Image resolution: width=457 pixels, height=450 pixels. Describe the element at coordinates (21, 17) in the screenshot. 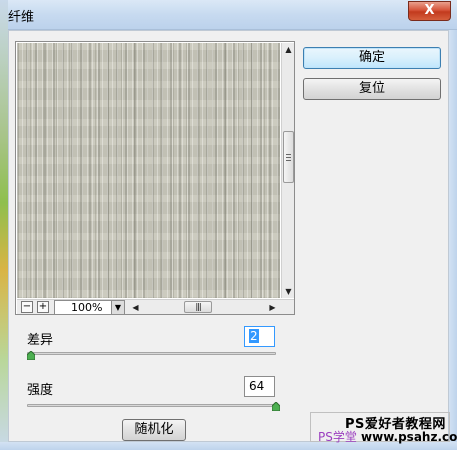

I see `window-title: 纤维` at that location.